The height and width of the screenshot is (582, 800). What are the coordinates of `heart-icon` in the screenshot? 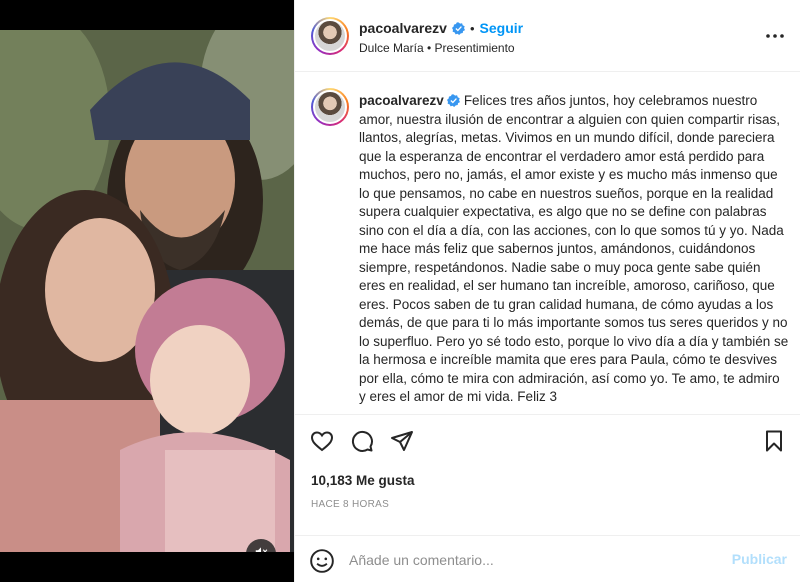 It's located at (322, 443).